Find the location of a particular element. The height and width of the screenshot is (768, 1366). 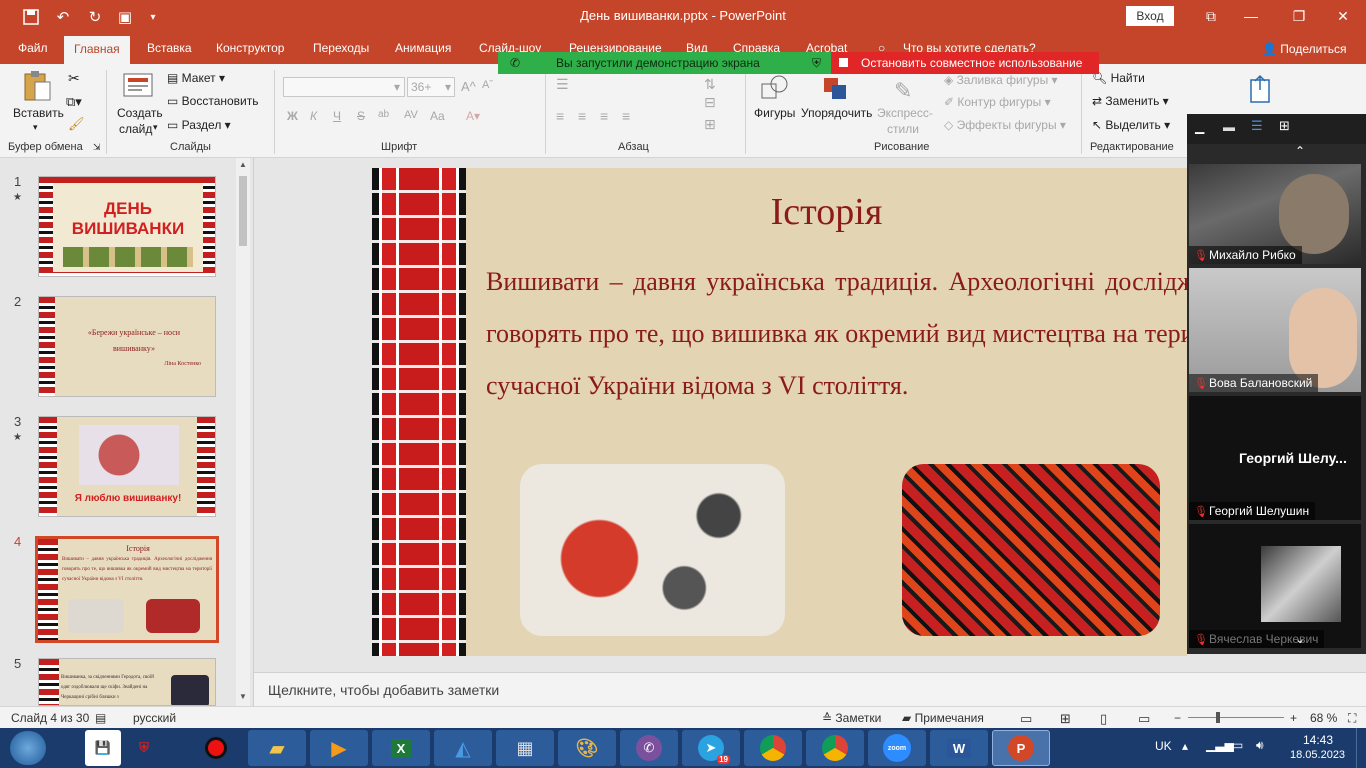

scrollbar-thumb is located at coordinates (243, 211).